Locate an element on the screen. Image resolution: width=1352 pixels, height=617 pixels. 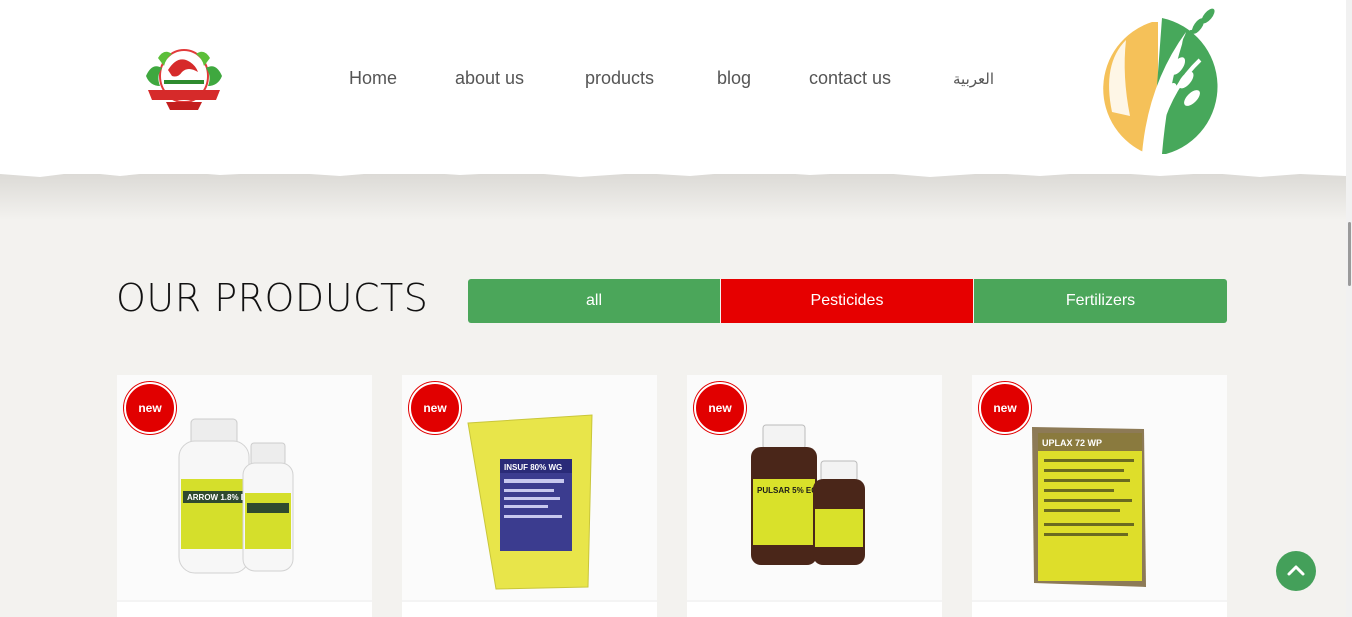
nav-contact-us: contact us is located at coordinates (850, 81).